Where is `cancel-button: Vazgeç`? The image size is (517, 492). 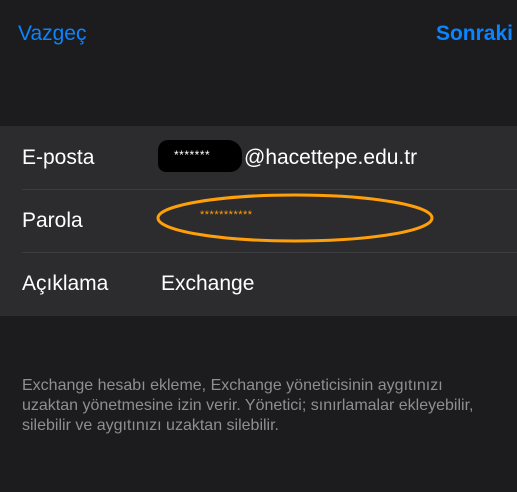 cancel-button: Vazgeç is located at coordinates (52, 34).